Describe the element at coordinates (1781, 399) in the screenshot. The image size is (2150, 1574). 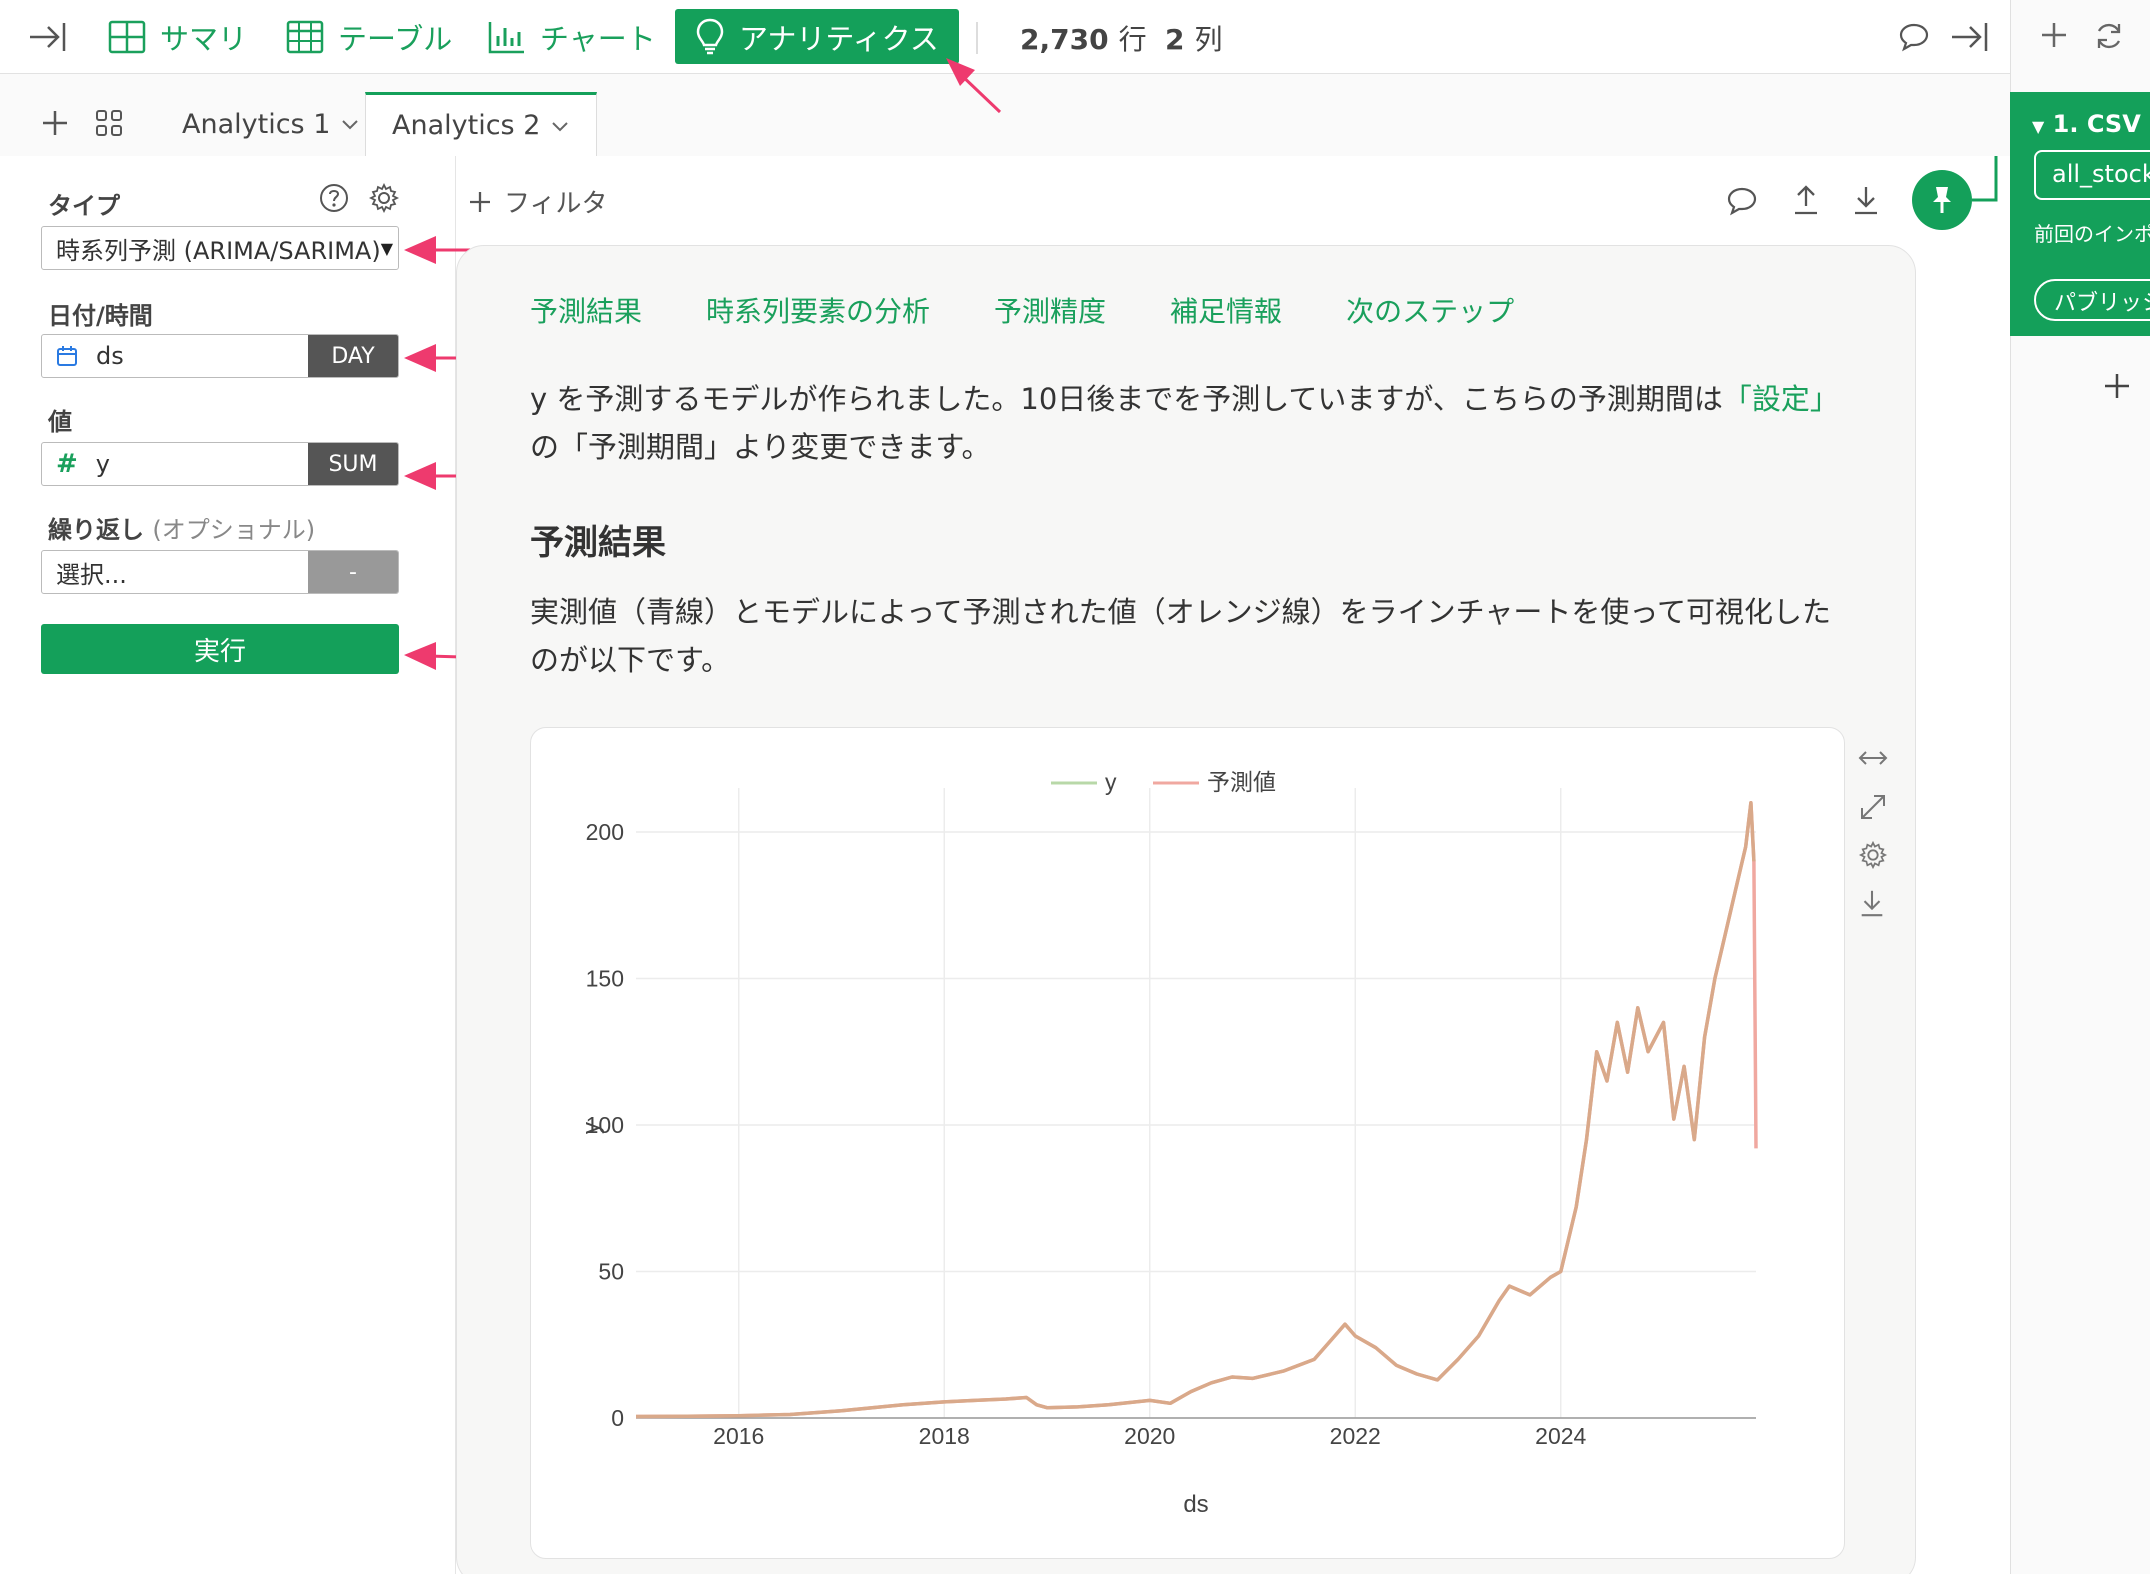
I see `settings-link: 「設定」` at that location.